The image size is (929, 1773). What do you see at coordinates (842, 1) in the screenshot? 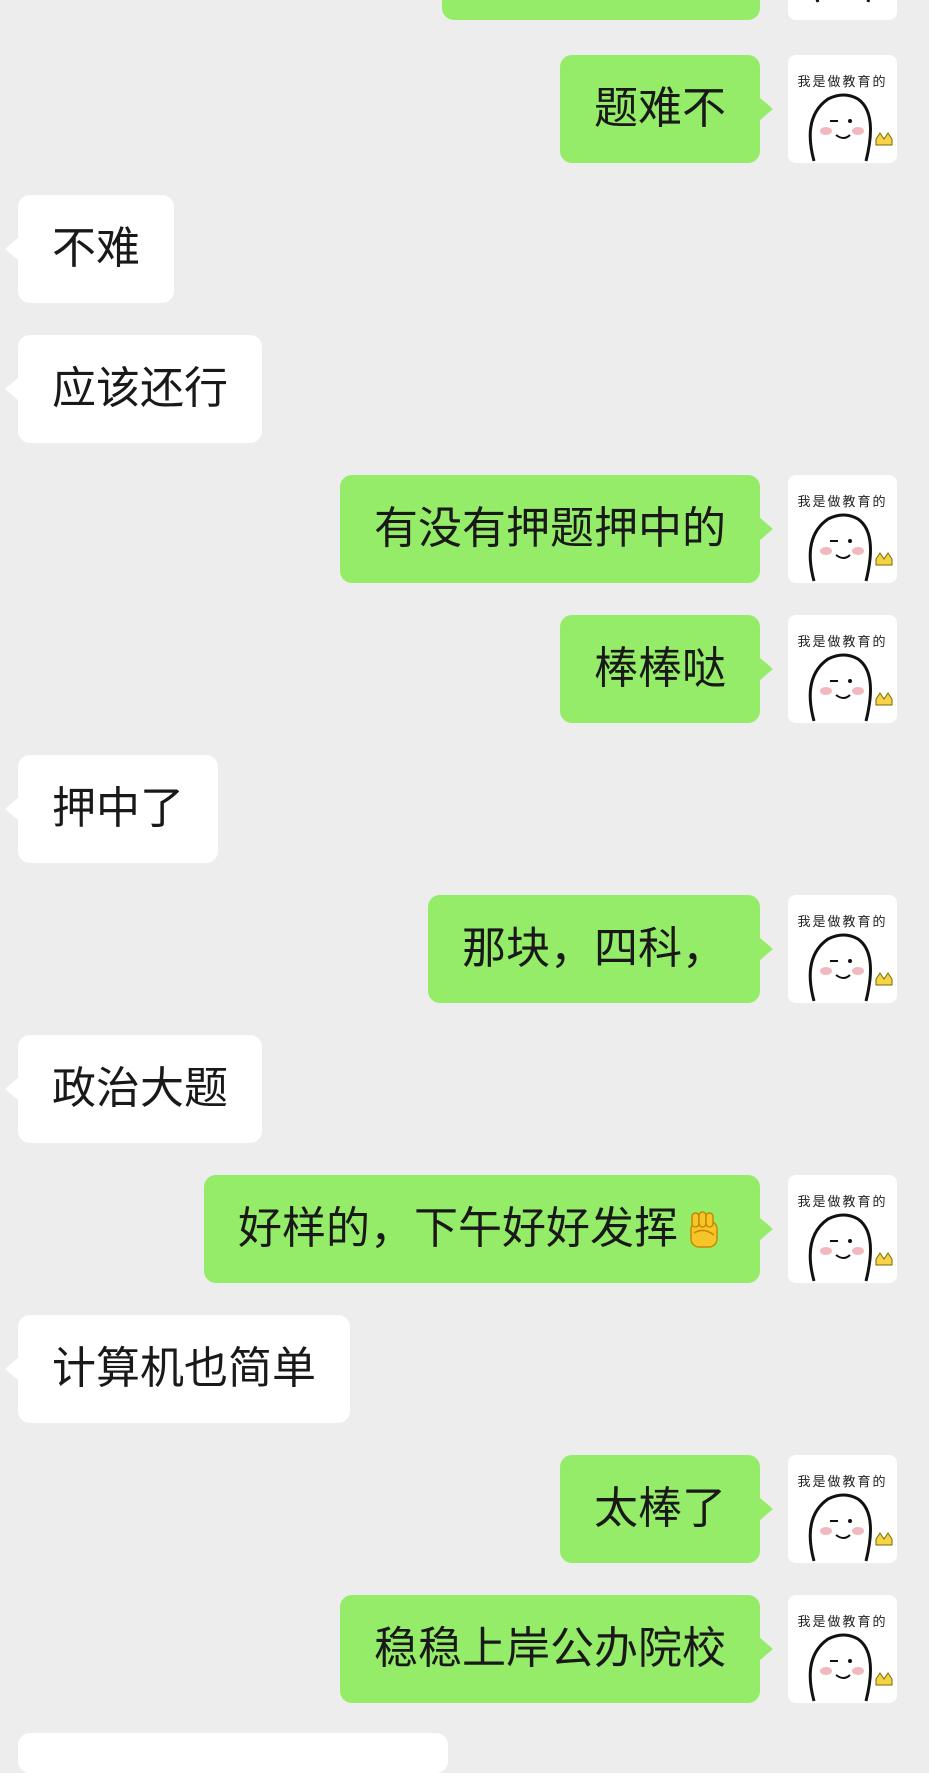
I see `avatar-face-icon` at bounding box center [842, 1].